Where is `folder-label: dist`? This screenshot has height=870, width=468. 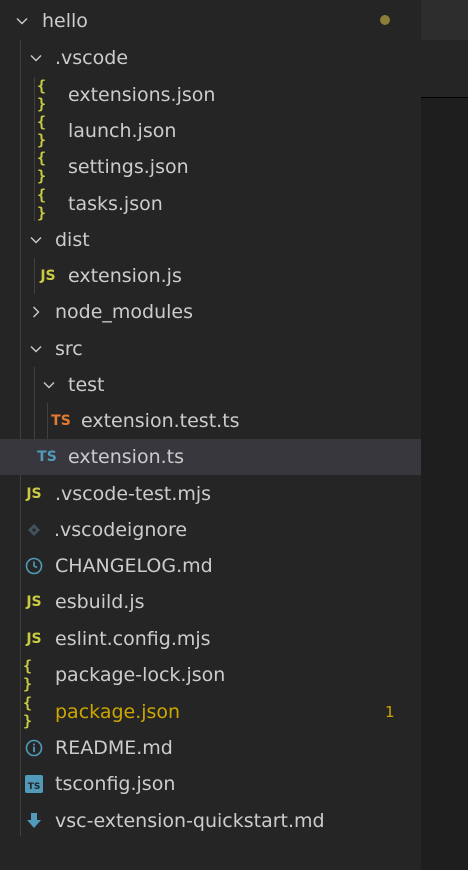
folder-label: dist is located at coordinates (72, 240).